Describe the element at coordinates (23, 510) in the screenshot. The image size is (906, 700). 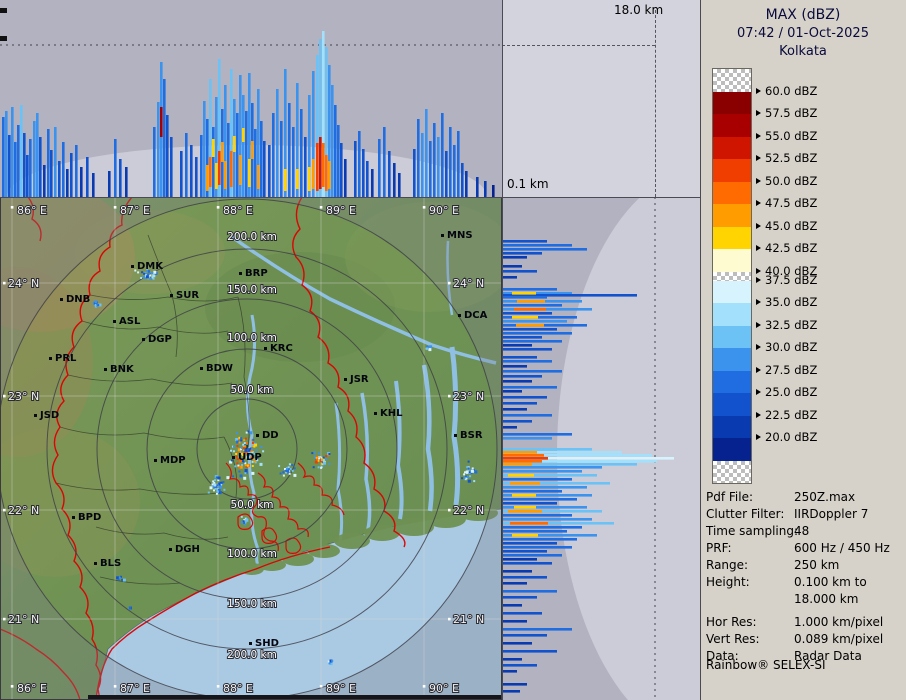
I see `latitude-label-left: 22° N` at that location.